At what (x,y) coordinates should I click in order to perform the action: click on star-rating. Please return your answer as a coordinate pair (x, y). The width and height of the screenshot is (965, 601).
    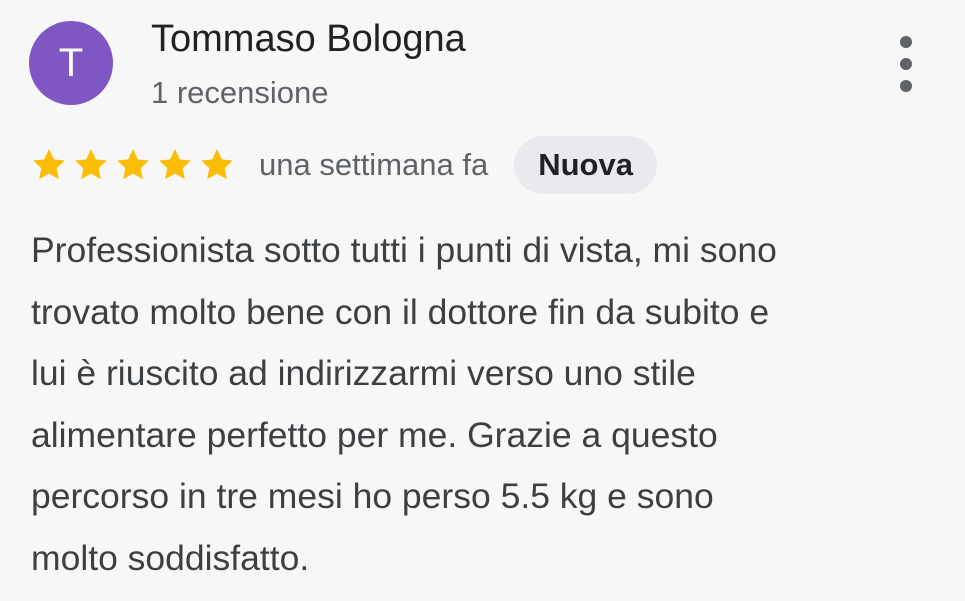
    Looking at the image, I should click on (133, 165).